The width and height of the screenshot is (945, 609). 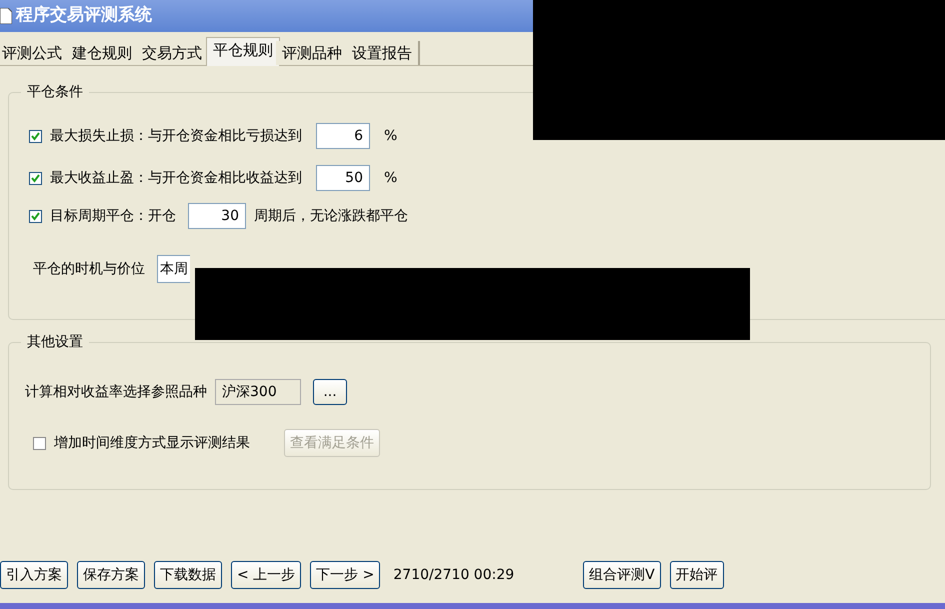 I want to click on tab: 平仓规则, so click(x=243, y=51).